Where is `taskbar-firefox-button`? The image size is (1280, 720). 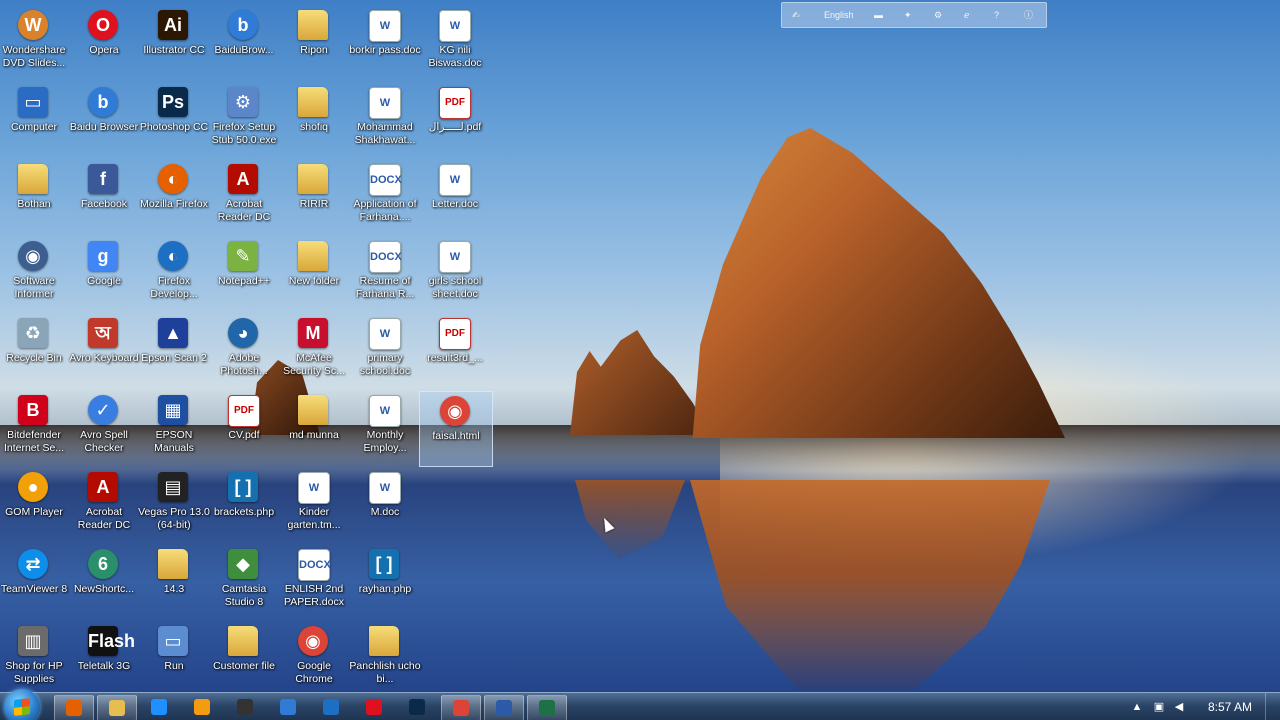 taskbar-firefox-button is located at coordinates (74, 707).